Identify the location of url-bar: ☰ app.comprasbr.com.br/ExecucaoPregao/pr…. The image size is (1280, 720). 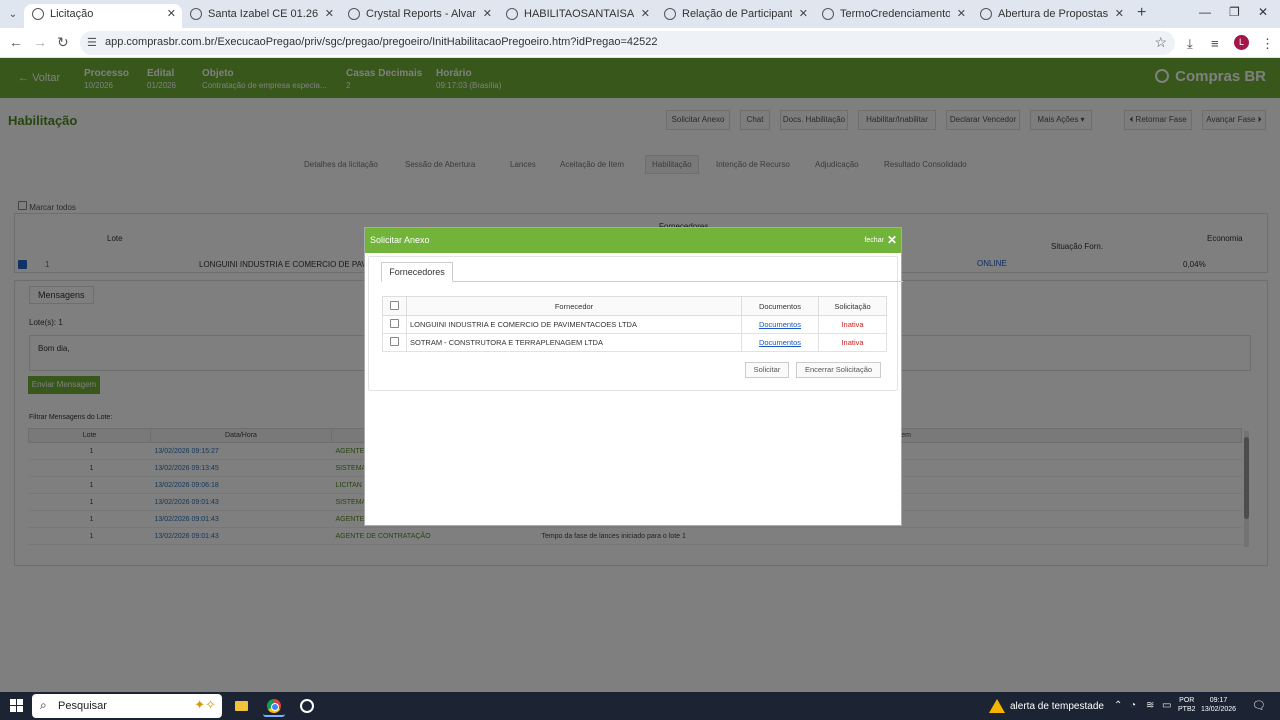
(627, 43).